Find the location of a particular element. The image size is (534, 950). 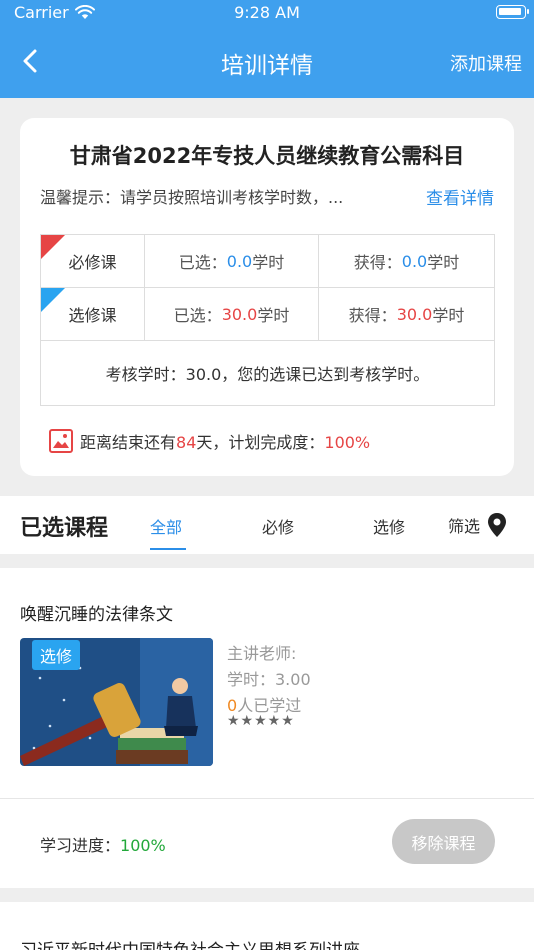

elective-label-cell: 选修课 is located at coordinates (93, 314).